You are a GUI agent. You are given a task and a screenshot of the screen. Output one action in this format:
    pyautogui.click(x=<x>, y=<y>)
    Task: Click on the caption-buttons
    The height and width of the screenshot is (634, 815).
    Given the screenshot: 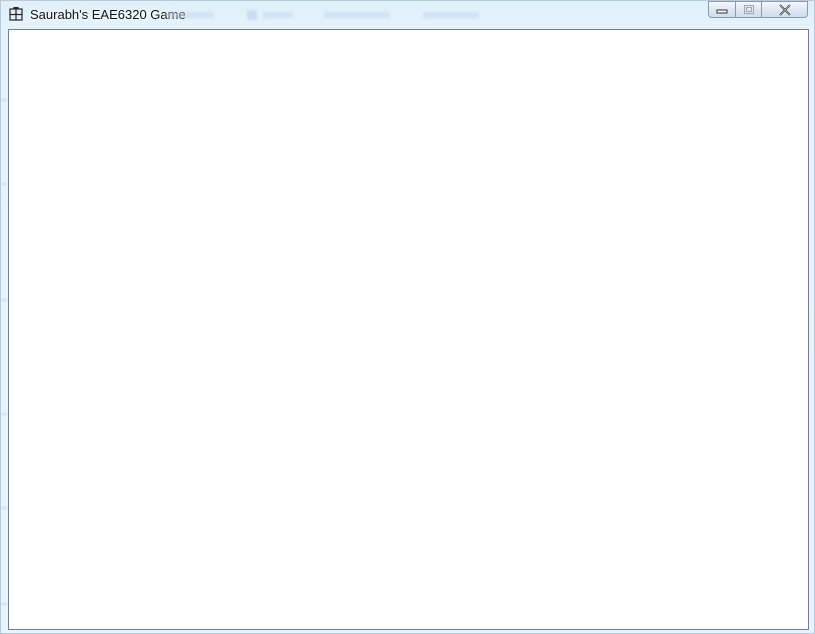 What is the action you would take?
    pyautogui.click(x=758, y=10)
    